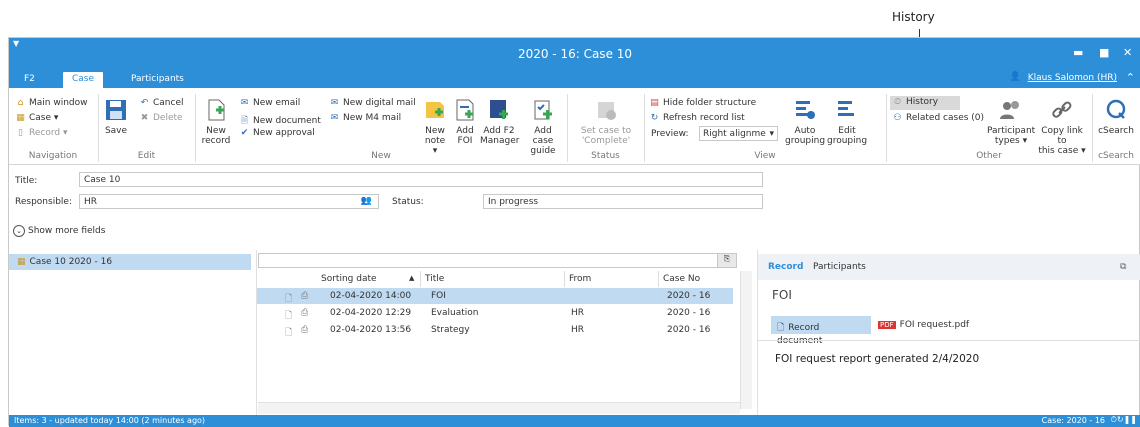  I want to click on preview-select: Right alignme ▾, so click(738, 133).